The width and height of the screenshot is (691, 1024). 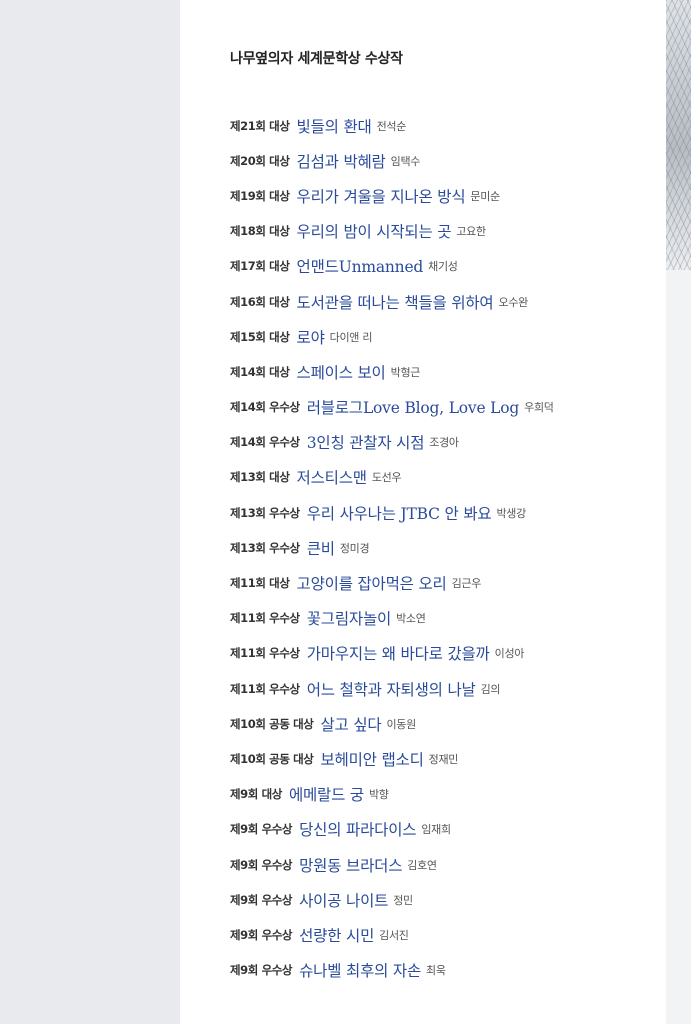 What do you see at coordinates (509, 654) in the screenshot?
I see `author-name: 이성아` at bounding box center [509, 654].